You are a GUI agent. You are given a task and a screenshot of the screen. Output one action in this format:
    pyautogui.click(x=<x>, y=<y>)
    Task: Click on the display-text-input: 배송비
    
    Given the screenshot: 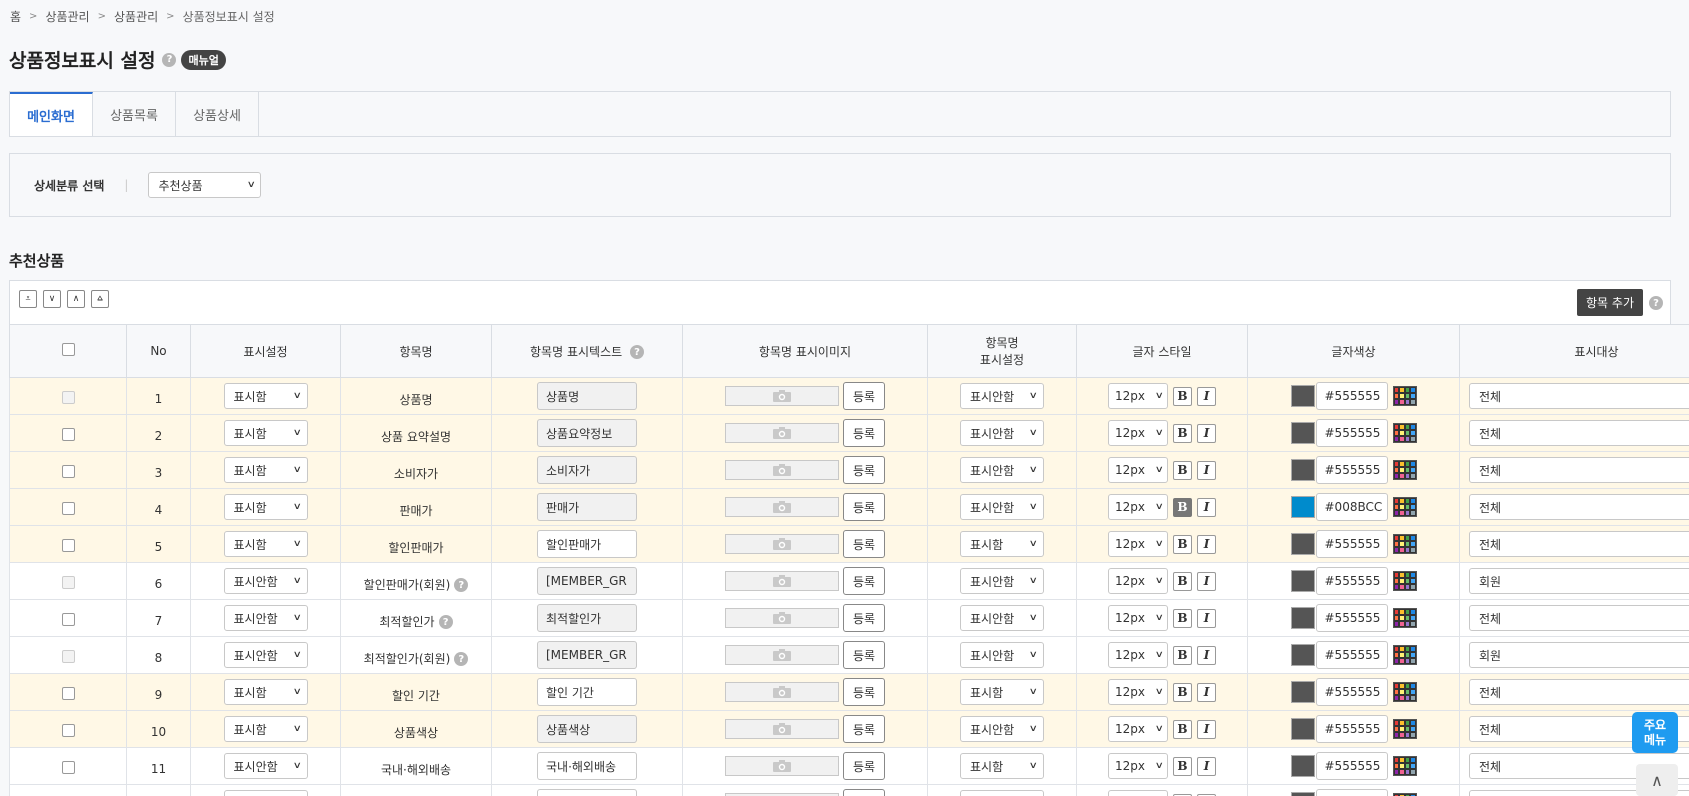 What is the action you would take?
    pyautogui.click(x=587, y=792)
    